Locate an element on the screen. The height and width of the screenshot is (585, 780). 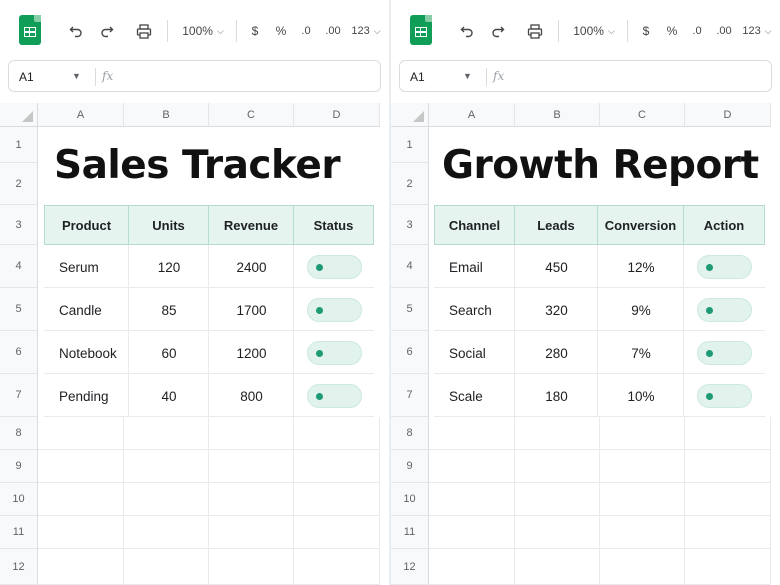
cell-units: 60 is located at coordinates (169, 353).